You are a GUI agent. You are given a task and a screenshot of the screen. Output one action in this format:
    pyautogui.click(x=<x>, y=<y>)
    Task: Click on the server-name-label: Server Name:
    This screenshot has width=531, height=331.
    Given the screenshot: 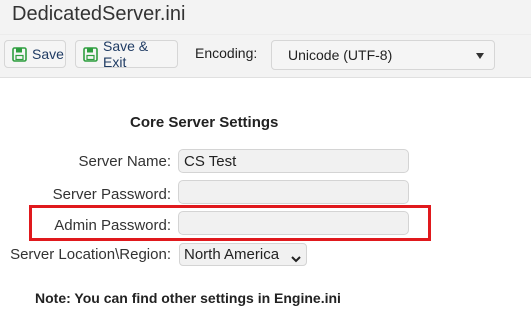 What is the action you would take?
    pyautogui.click(x=124, y=161)
    